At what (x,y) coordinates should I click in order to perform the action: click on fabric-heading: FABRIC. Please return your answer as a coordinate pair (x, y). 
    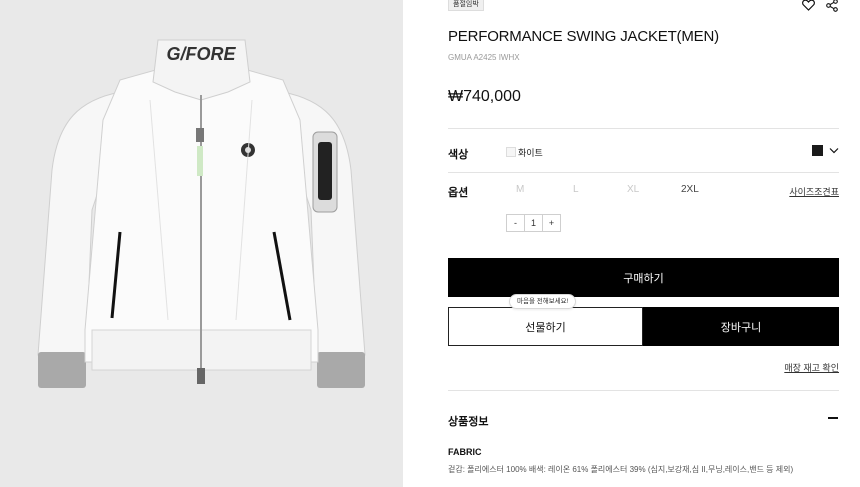
    Looking at the image, I should click on (465, 452).